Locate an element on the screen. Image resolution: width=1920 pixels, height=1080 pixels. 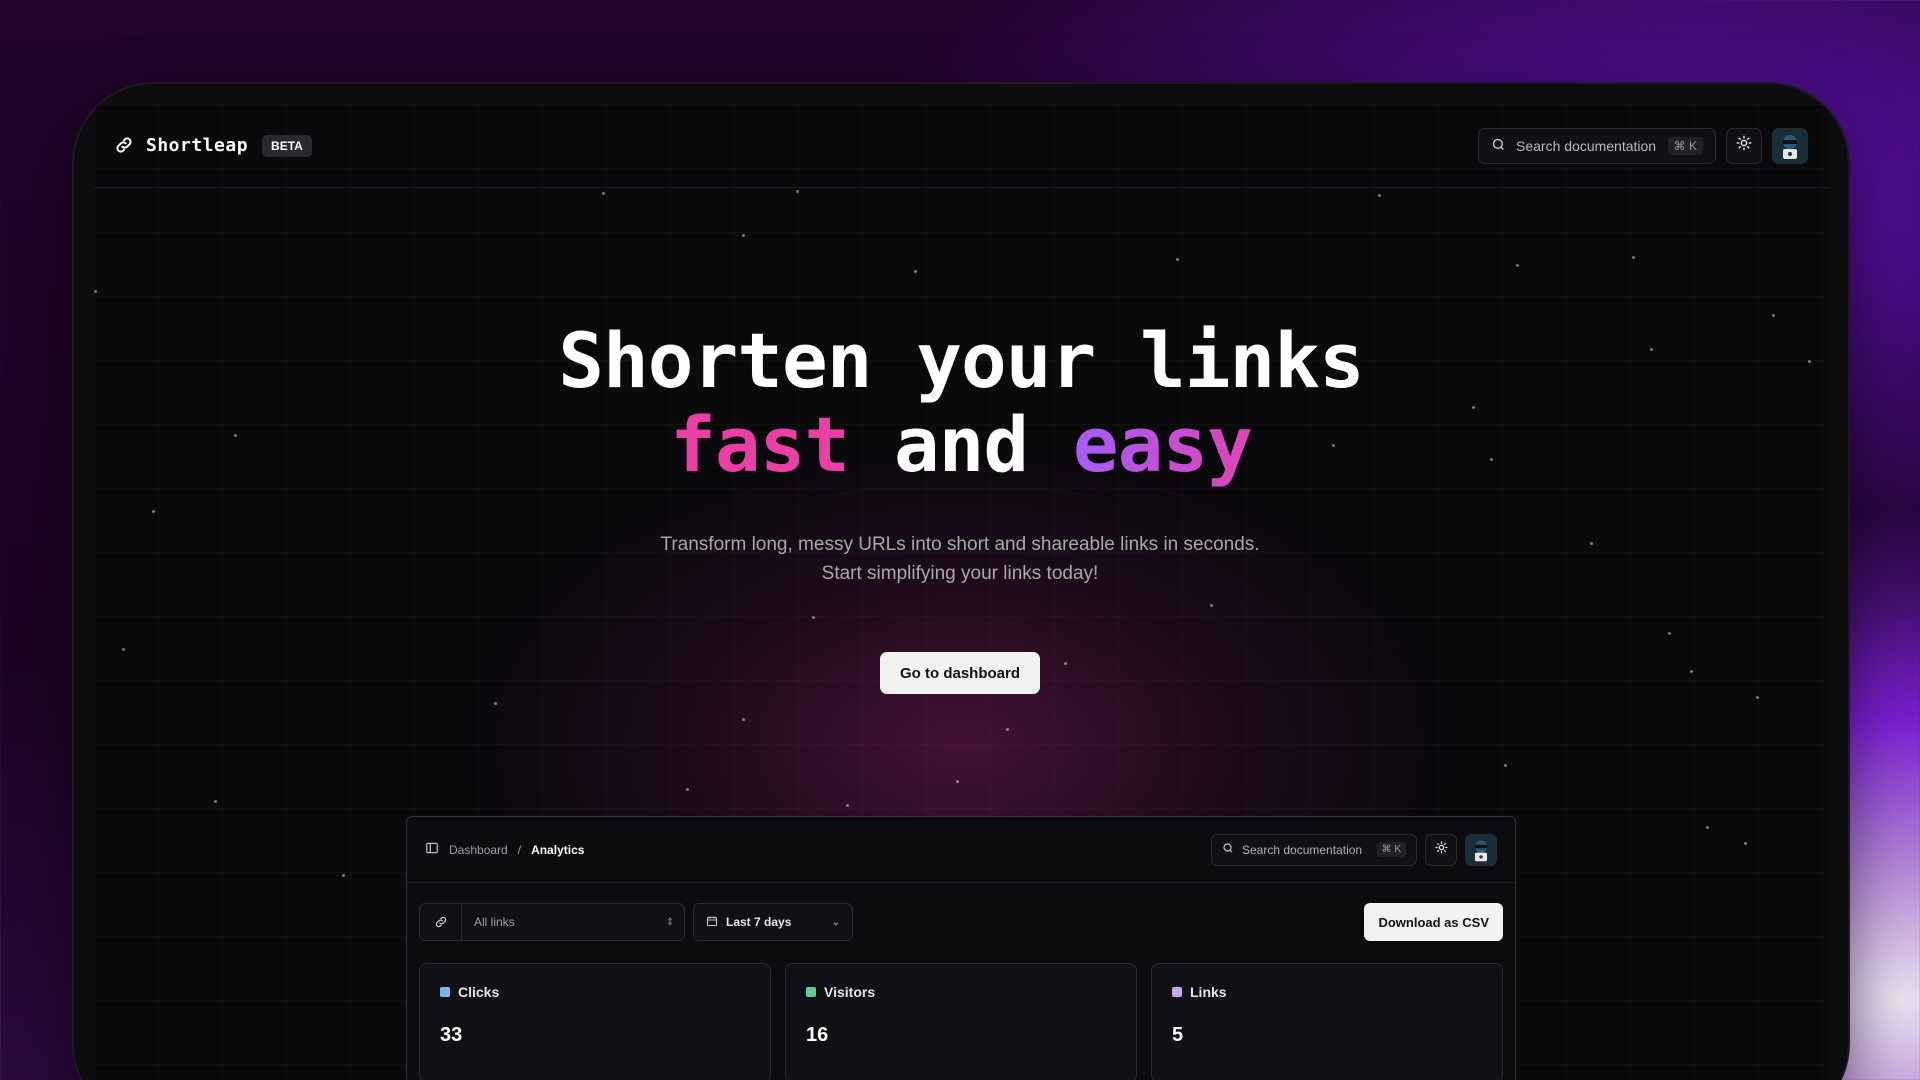
link-filter-value: All links is located at coordinates (494, 922).